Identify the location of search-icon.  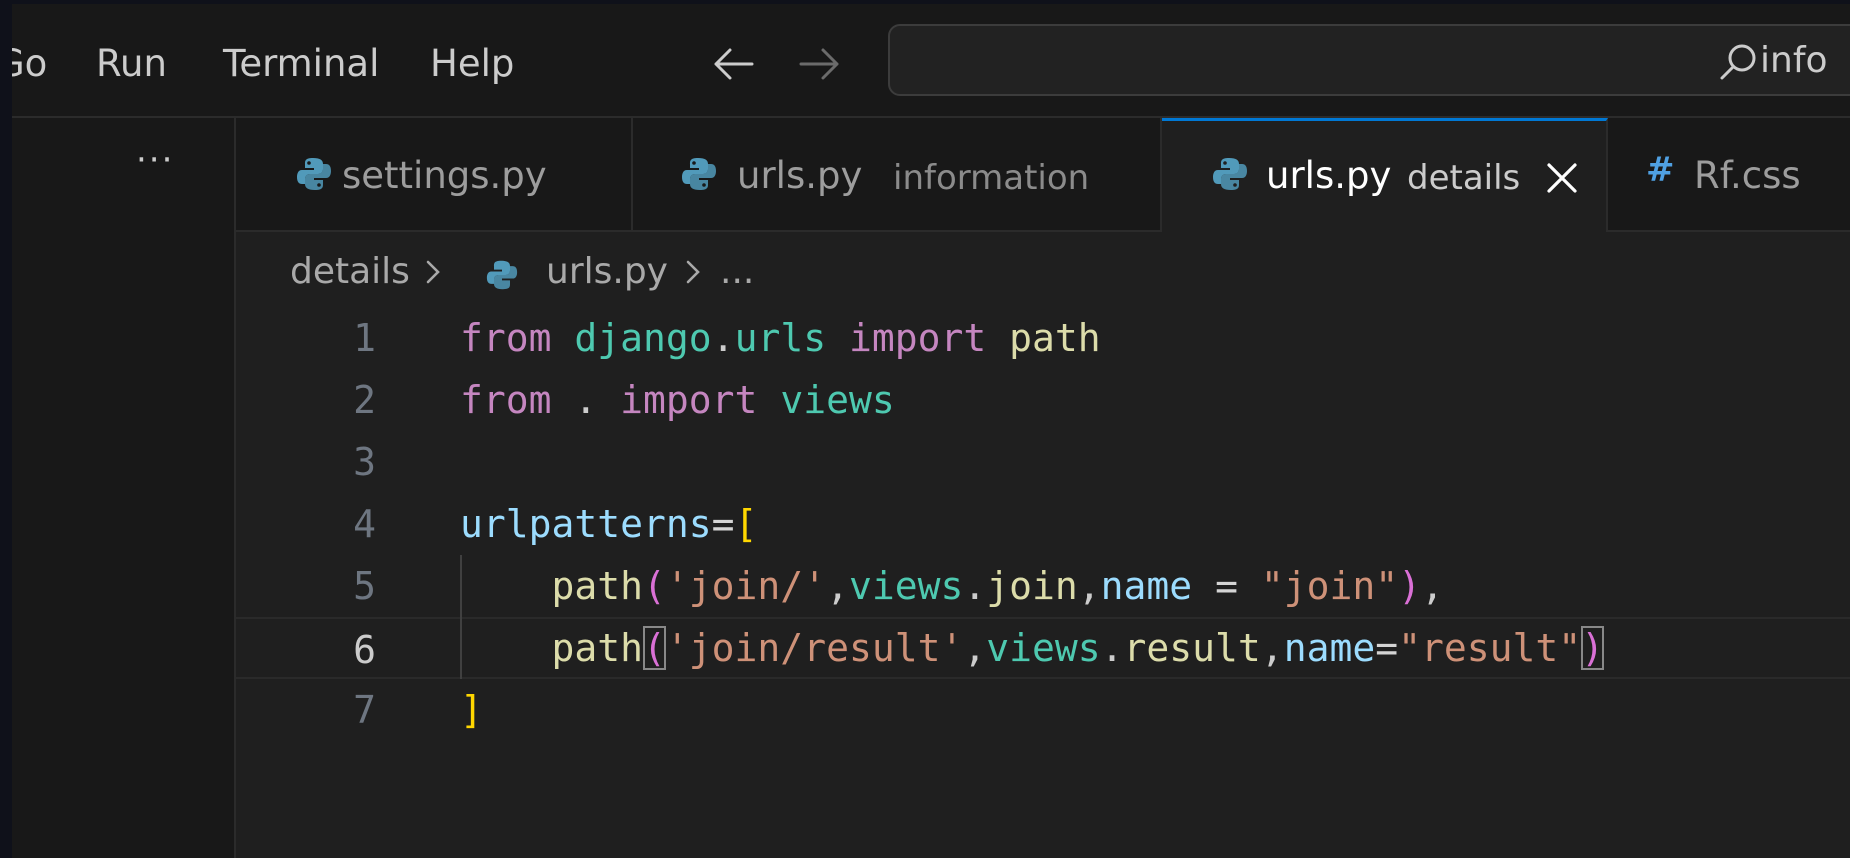
(1738, 62).